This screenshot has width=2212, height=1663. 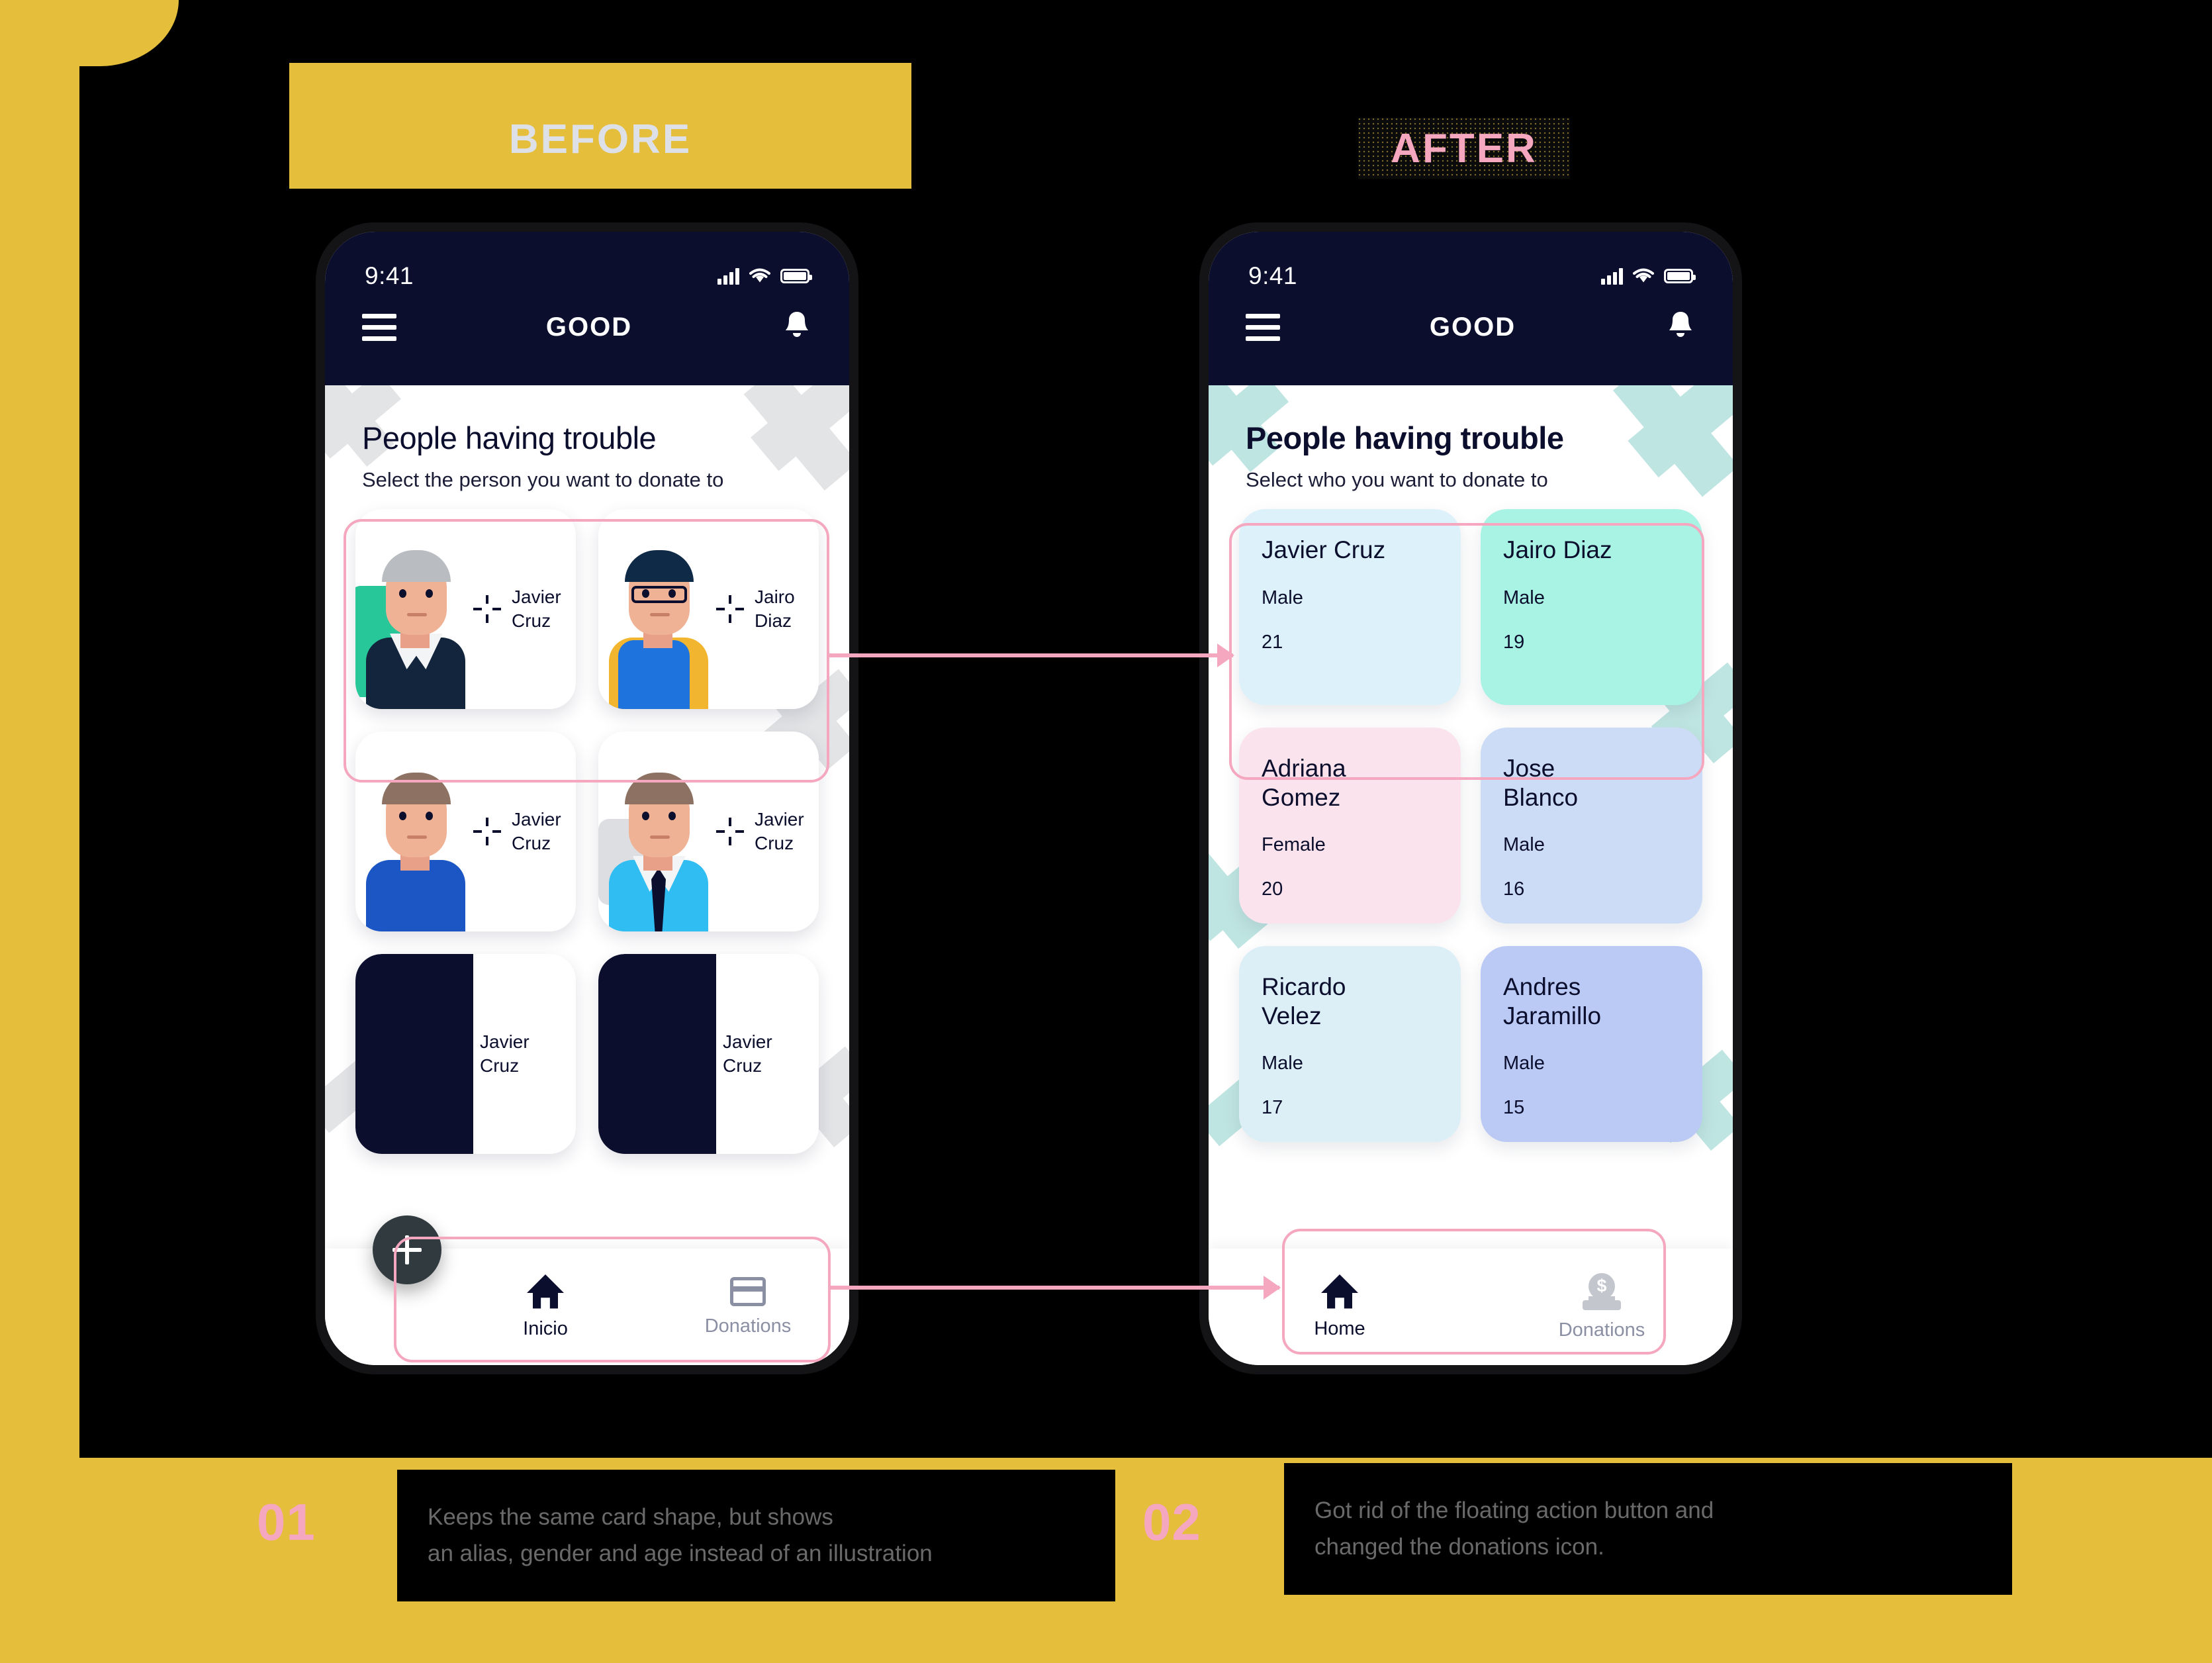 I want to click on person-card: Jose Blanco Male 16, so click(x=1591, y=826).